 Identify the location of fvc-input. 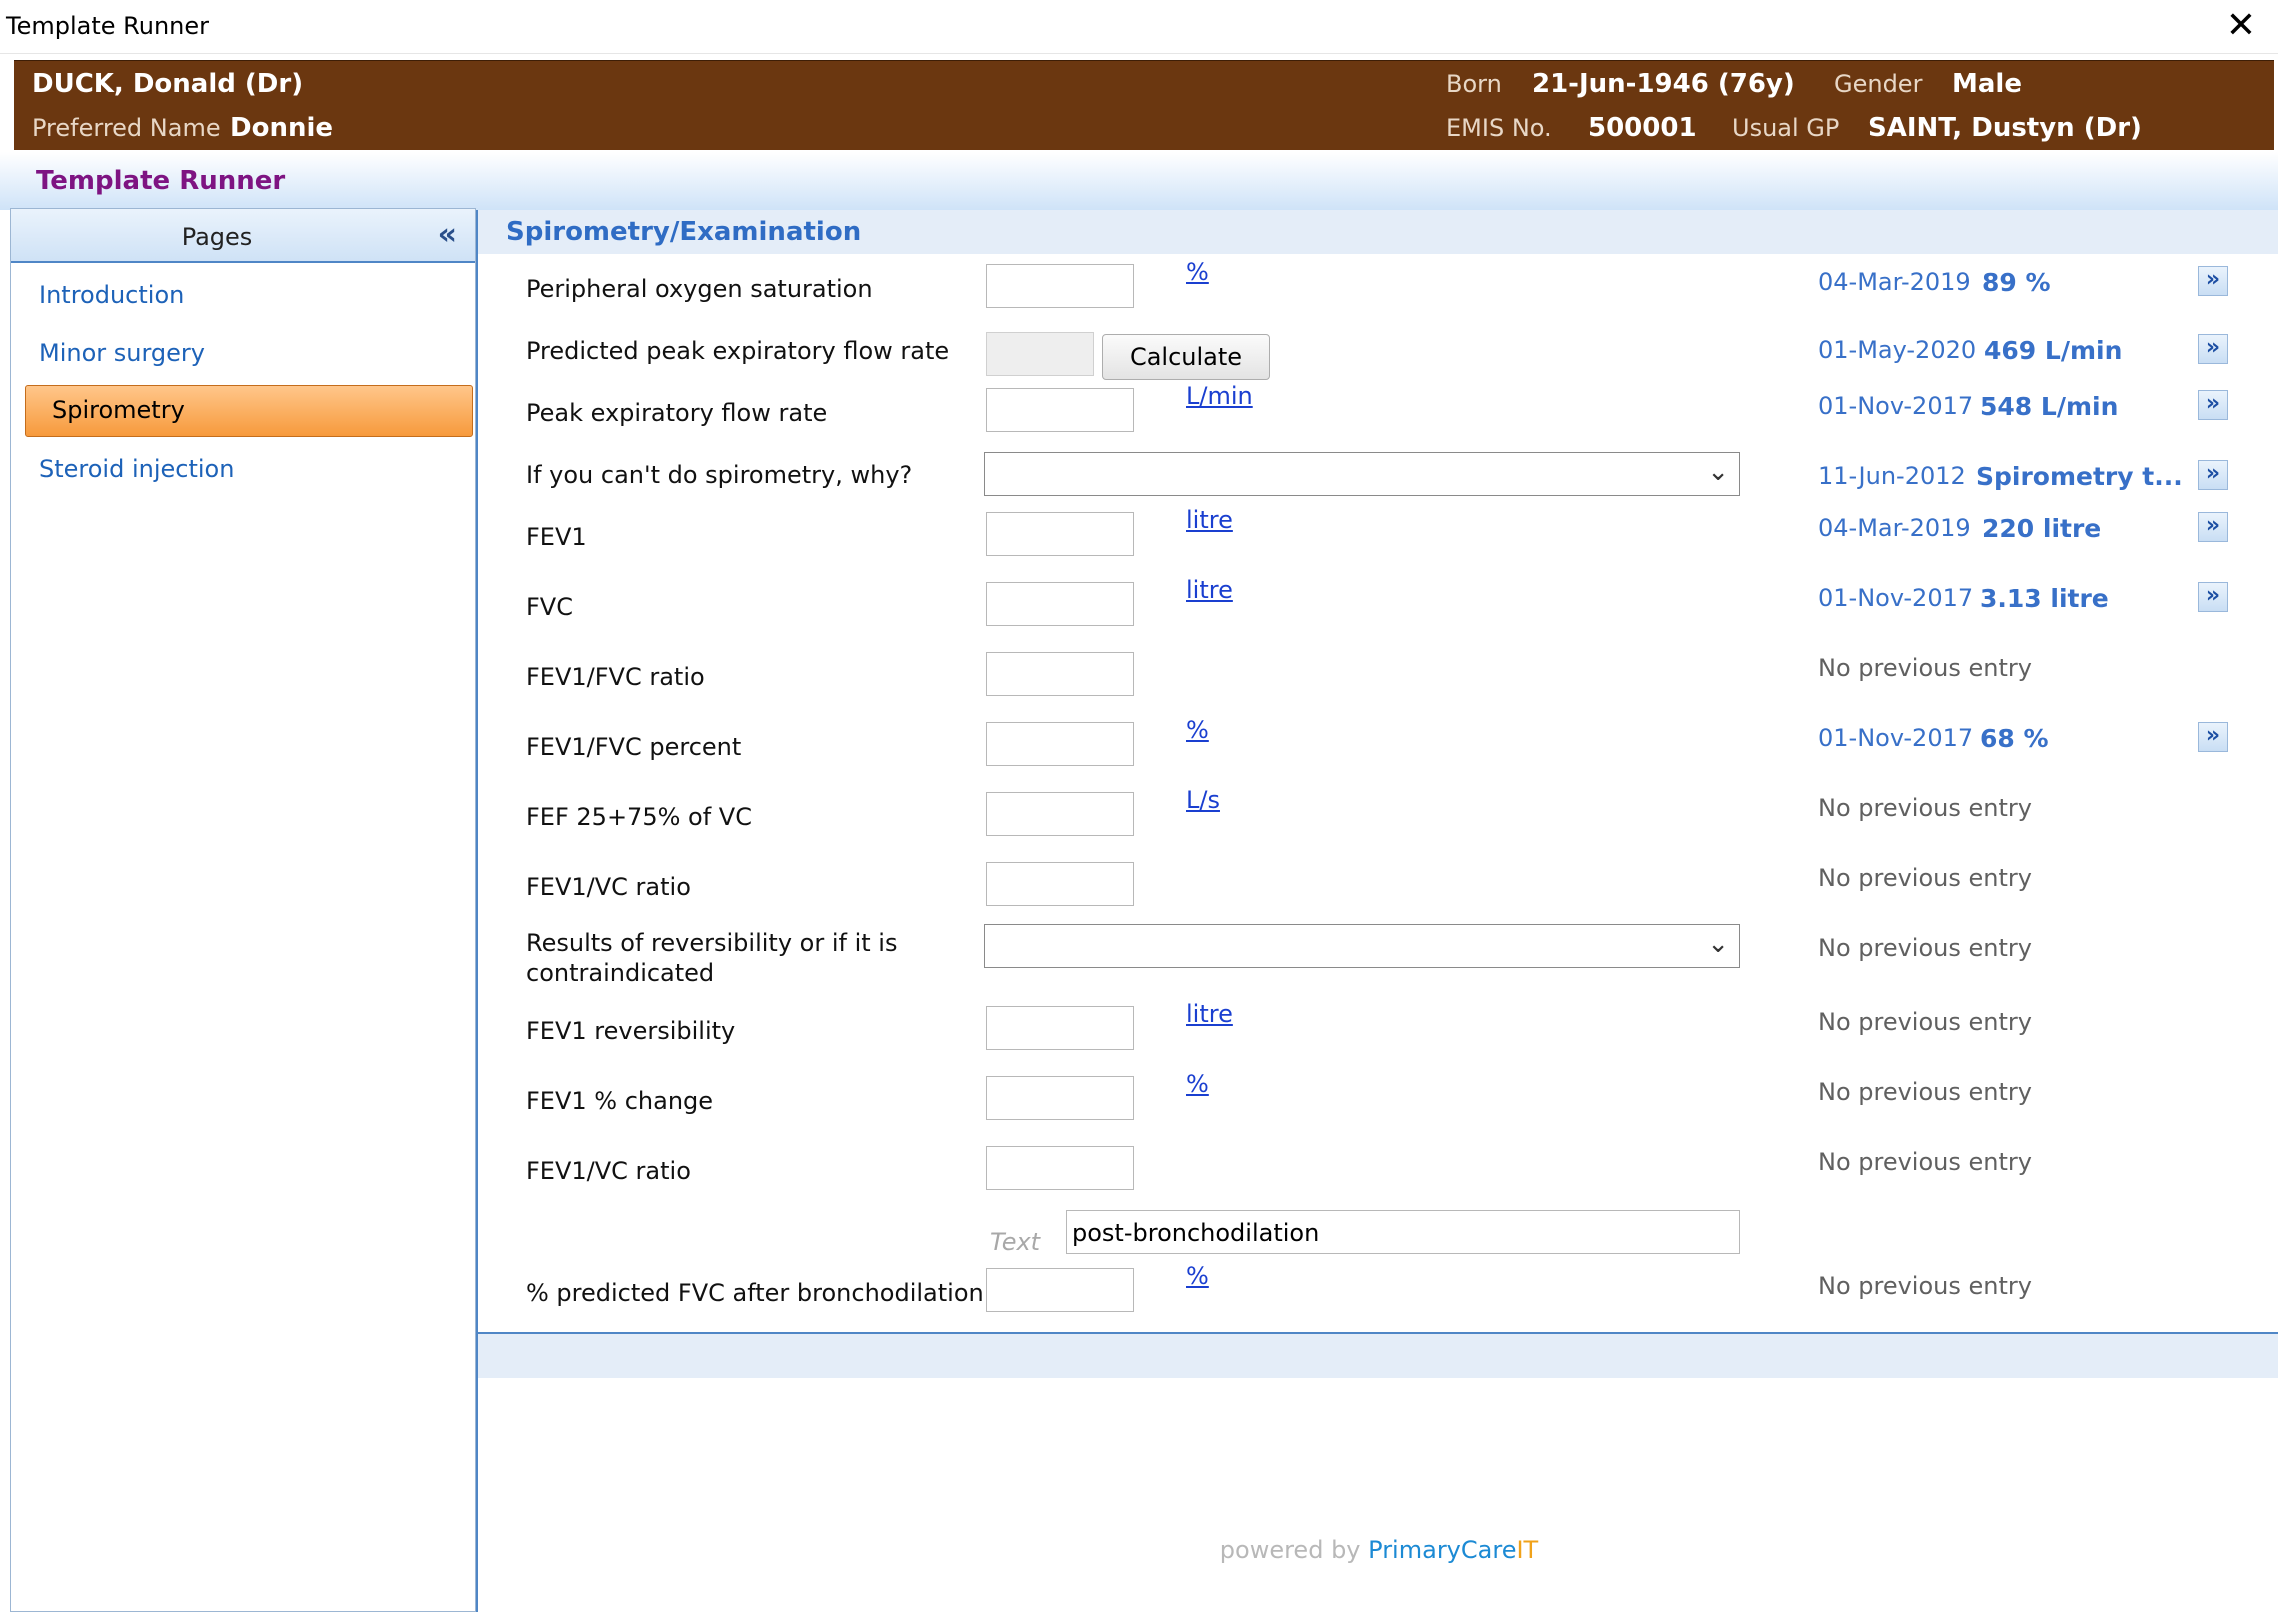
(1060, 604).